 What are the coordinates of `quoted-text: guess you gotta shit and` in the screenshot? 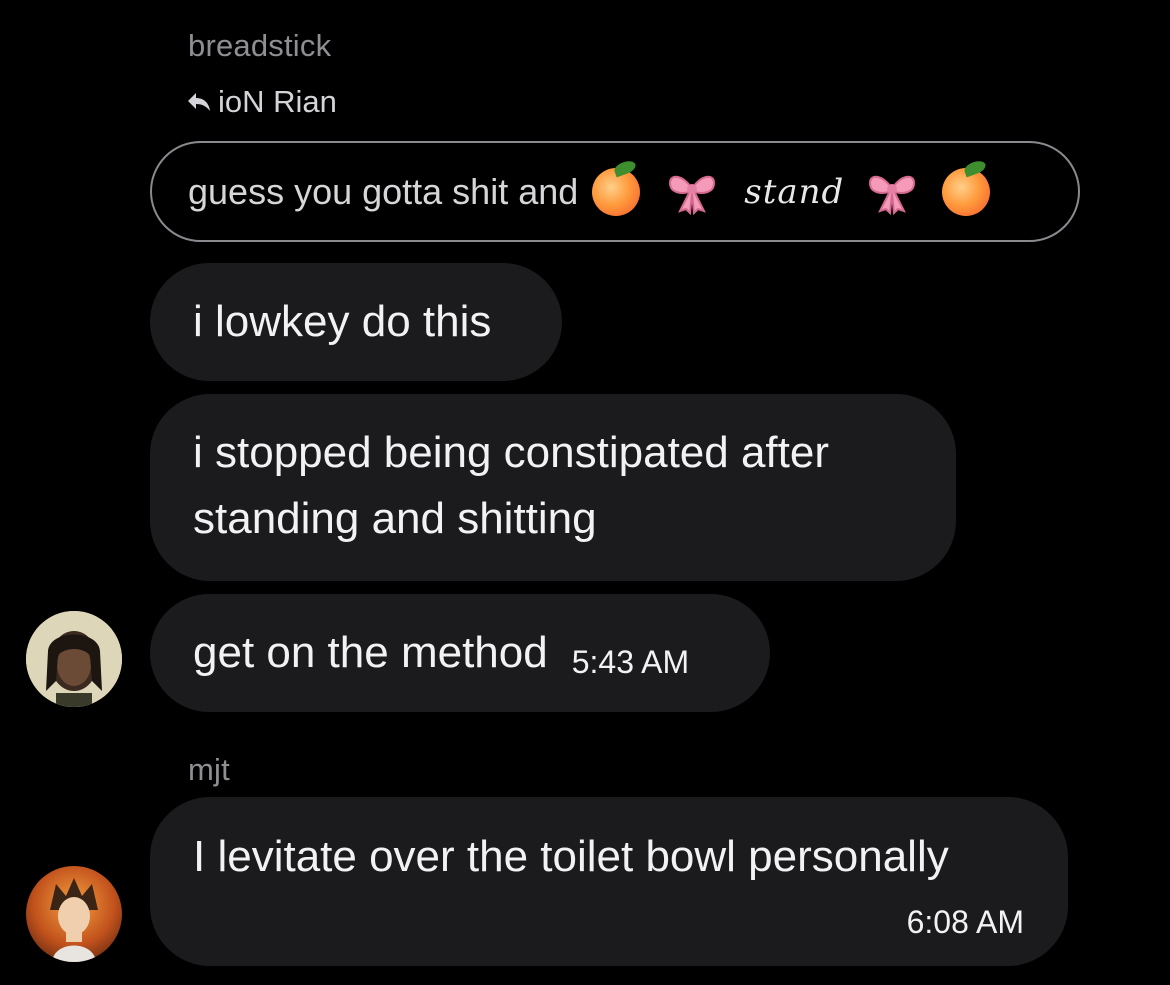 It's located at (383, 191).